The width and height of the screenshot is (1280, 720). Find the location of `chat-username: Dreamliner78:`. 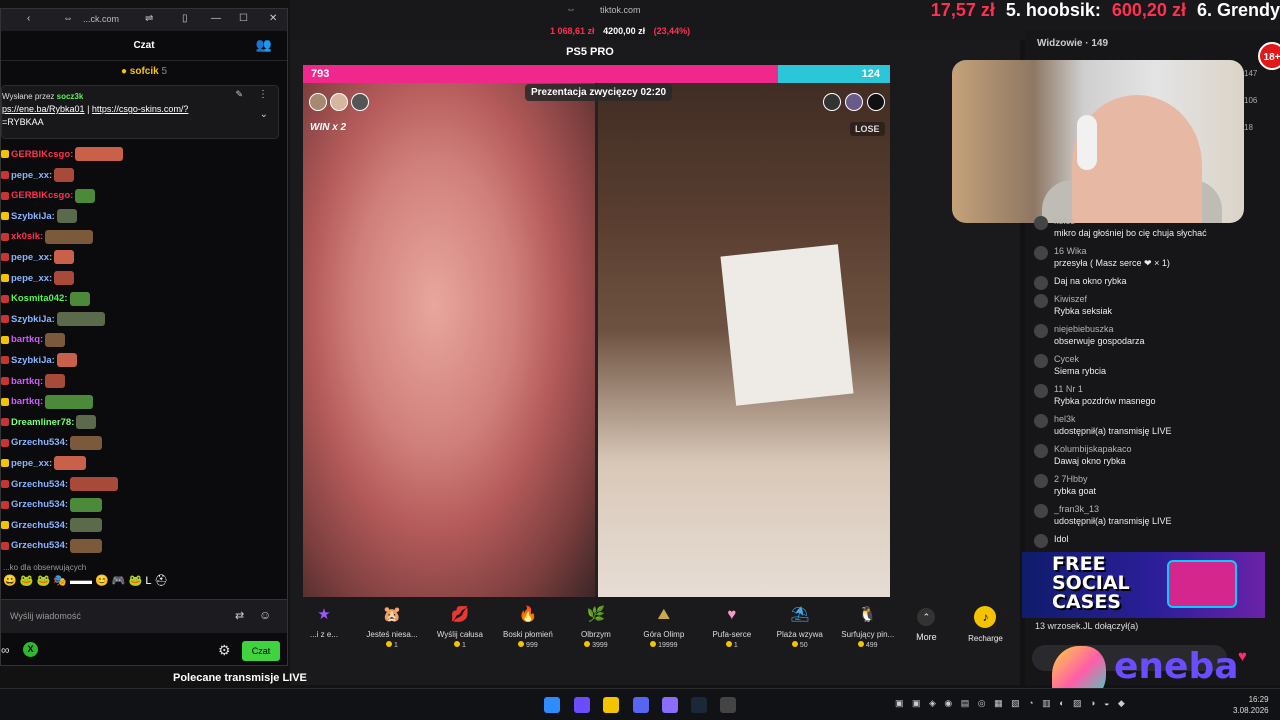

chat-username: Dreamliner78: is located at coordinates (42, 422).